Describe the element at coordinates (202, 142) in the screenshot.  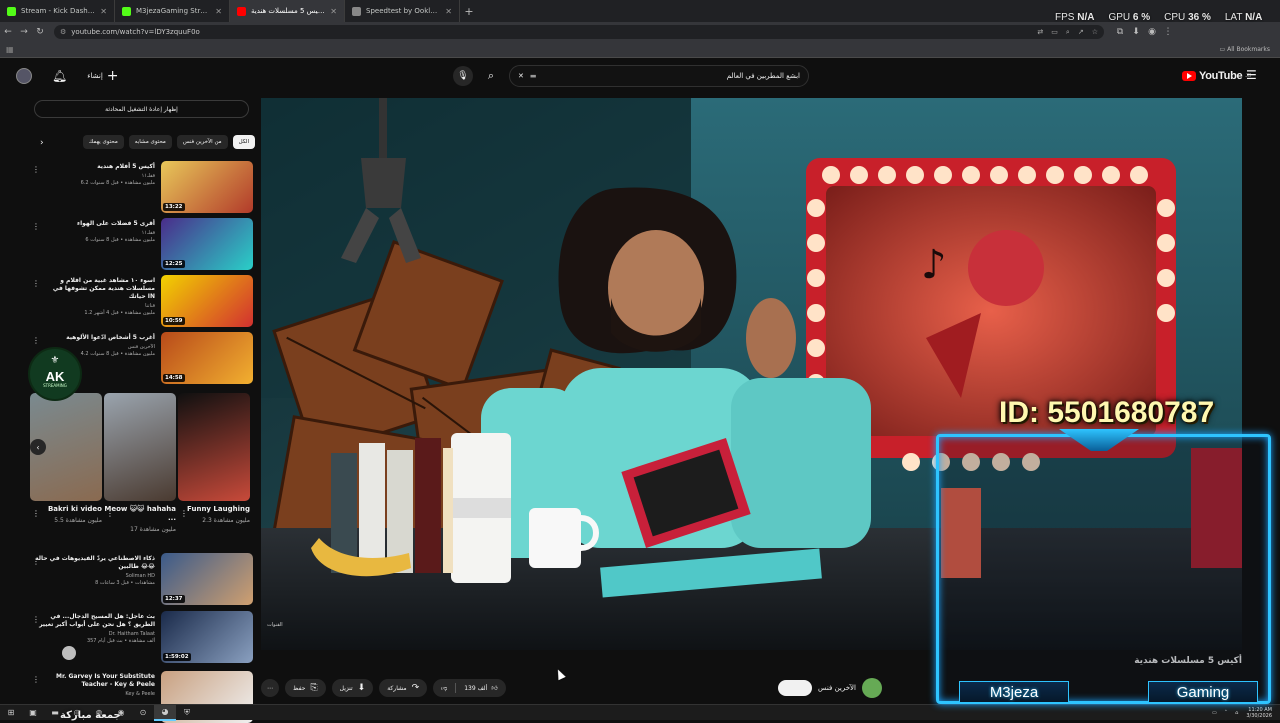
I see `filter-chip: من الآخرين فنس` at that location.